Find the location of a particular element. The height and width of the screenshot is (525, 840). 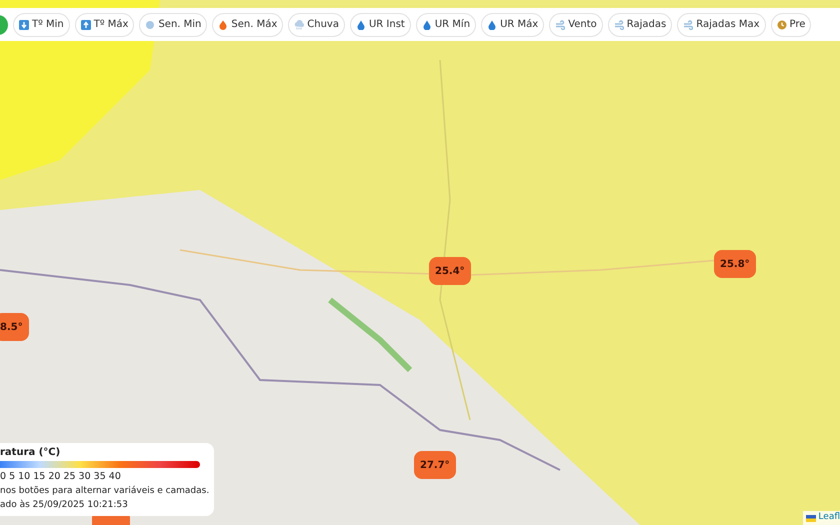

flag-icon is located at coordinates (811, 518).